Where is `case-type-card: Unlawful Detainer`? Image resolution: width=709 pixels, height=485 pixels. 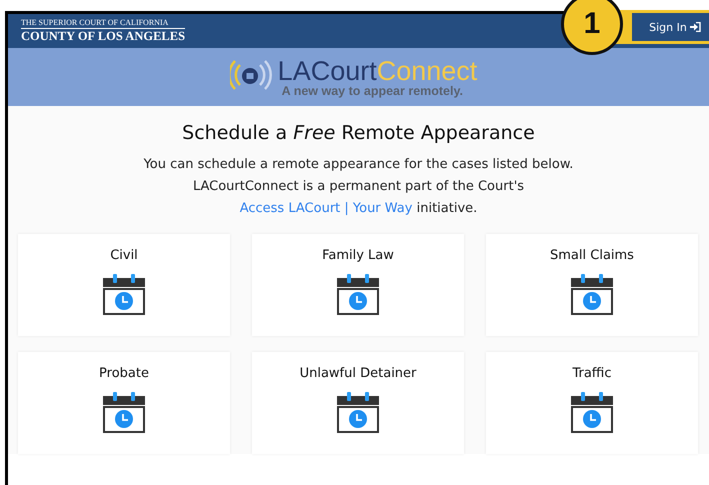
case-type-card: Unlawful Detainer is located at coordinates (358, 403).